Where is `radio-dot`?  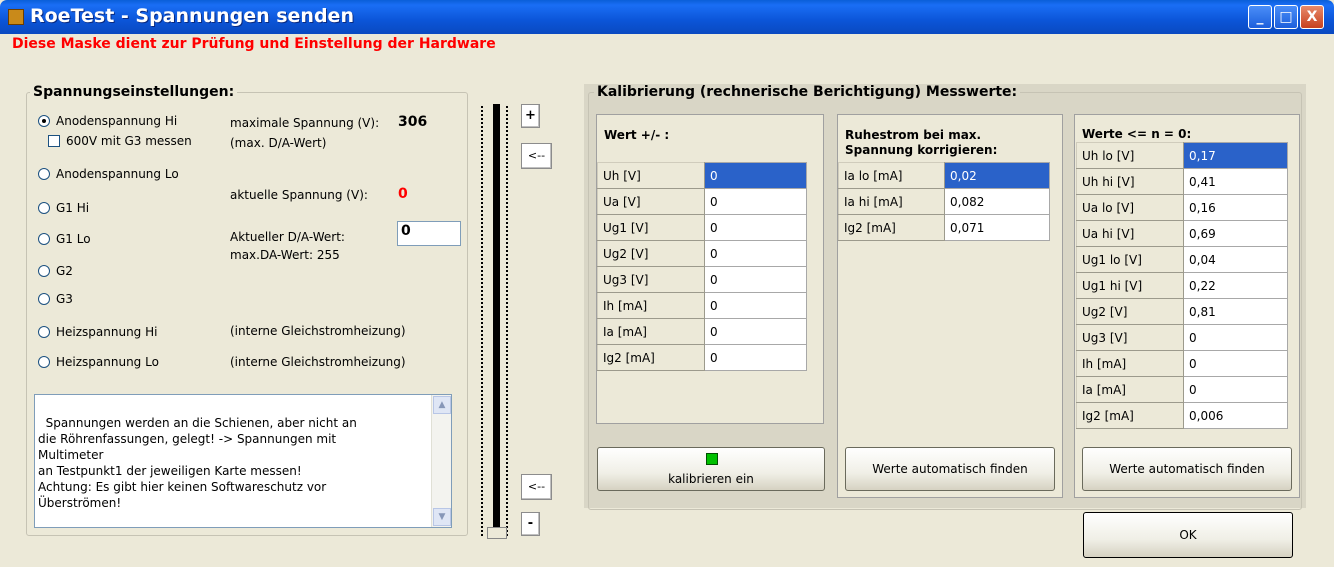 radio-dot is located at coordinates (44, 121).